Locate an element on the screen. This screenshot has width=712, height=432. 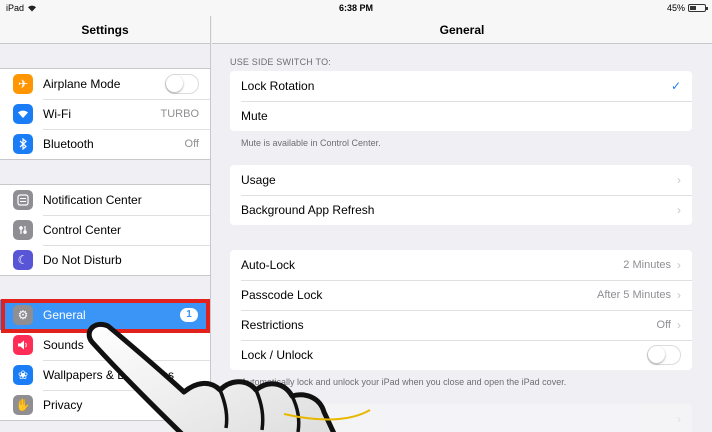
page-title: General is located at coordinates (462, 30).